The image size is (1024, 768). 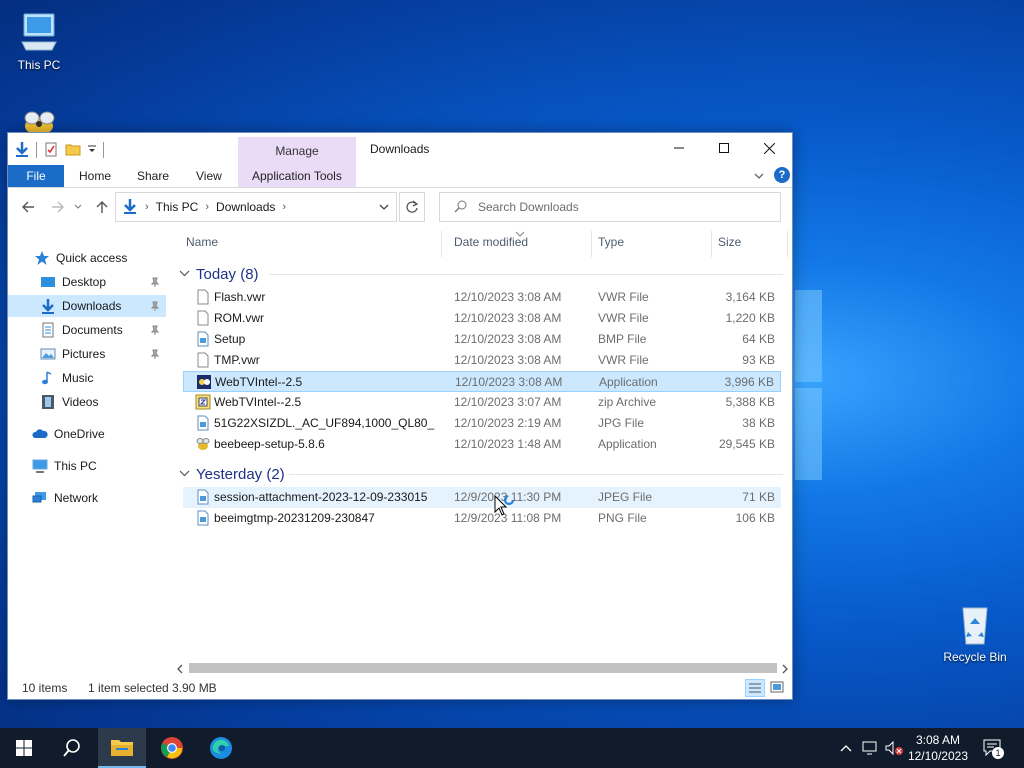 I want to click on table-row: Setup 12/10/2023 3:08 AM BMP File 64 KB, so click(x=482, y=339).